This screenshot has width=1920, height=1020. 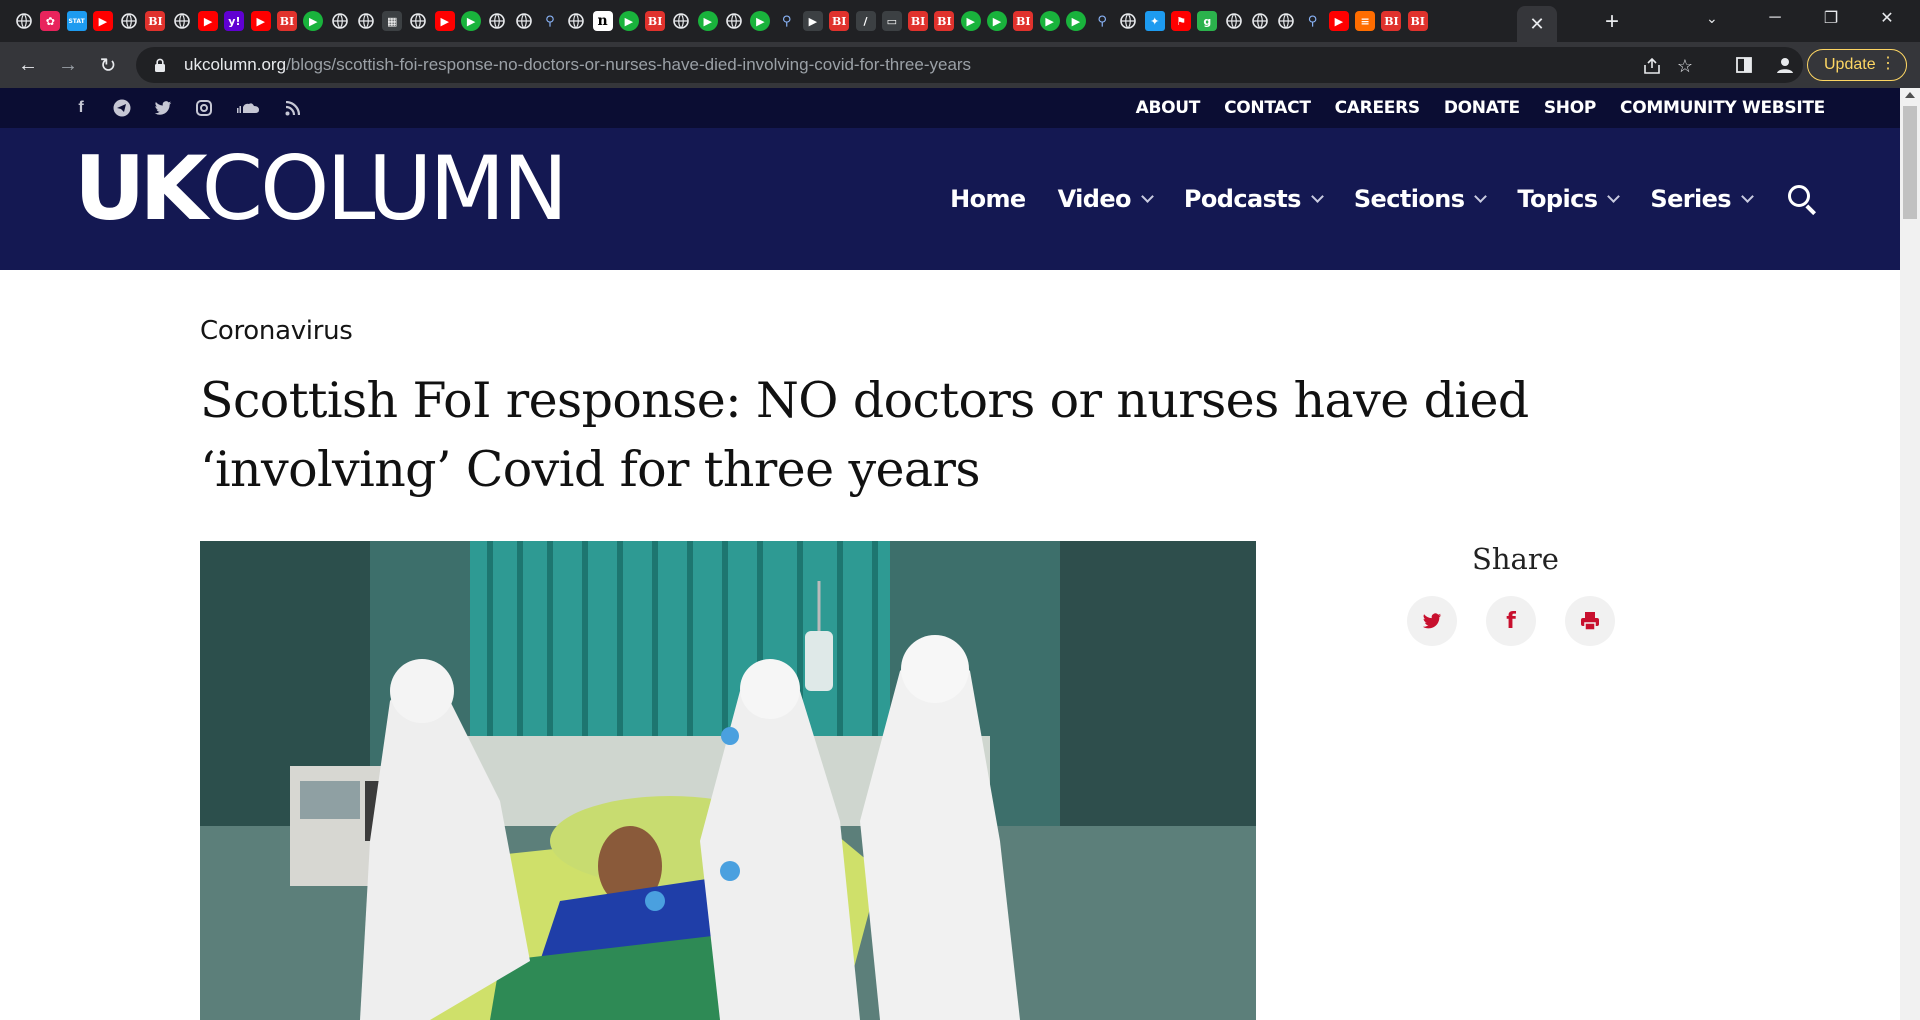 What do you see at coordinates (1722, 108) in the screenshot?
I see `top-link-community-website: COMMUNITY WEBSITE` at bounding box center [1722, 108].